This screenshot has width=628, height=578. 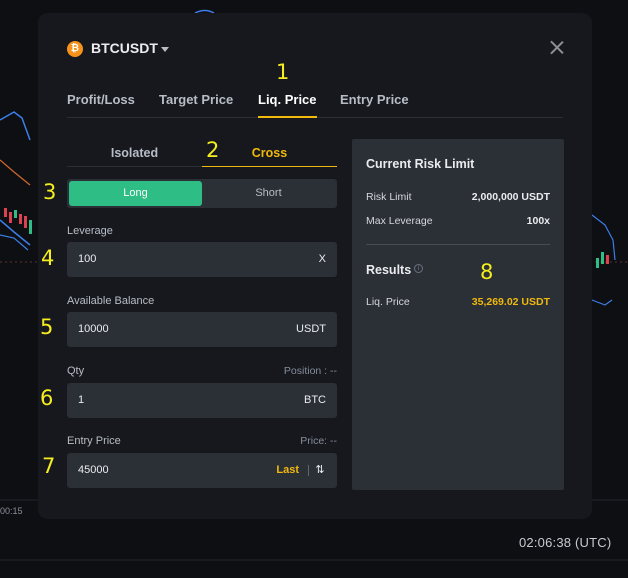 What do you see at coordinates (420, 164) in the screenshot?
I see `risk-limit-title: Current Risk Limit` at bounding box center [420, 164].